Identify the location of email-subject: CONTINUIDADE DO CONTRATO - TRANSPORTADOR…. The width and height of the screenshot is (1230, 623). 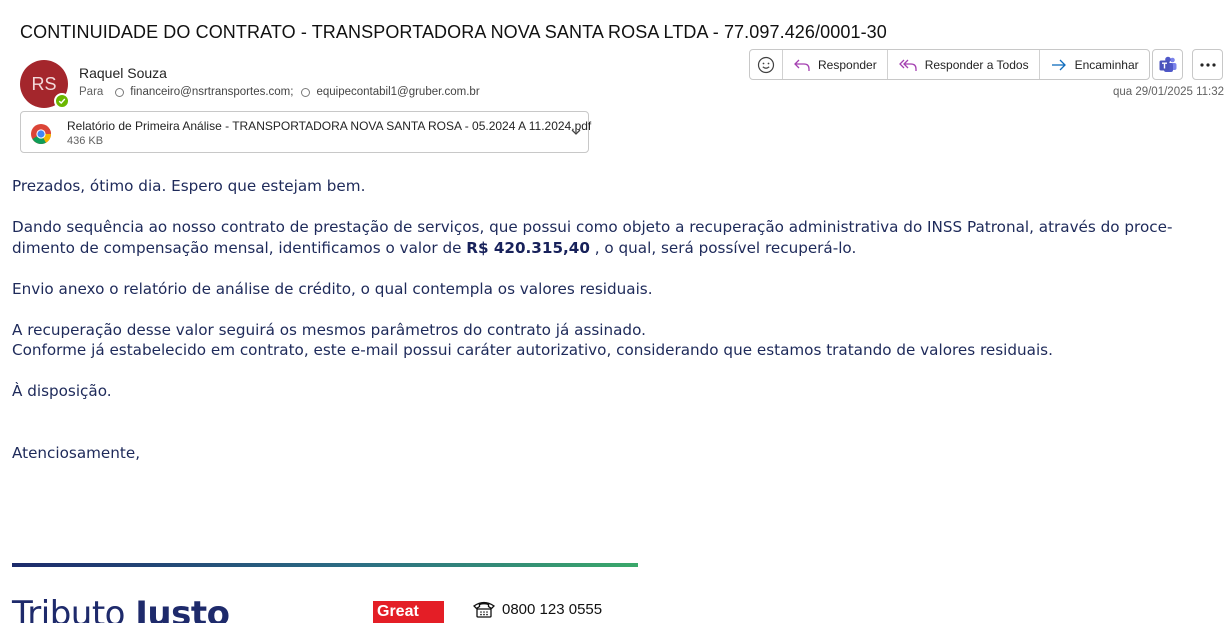
(453, 32).